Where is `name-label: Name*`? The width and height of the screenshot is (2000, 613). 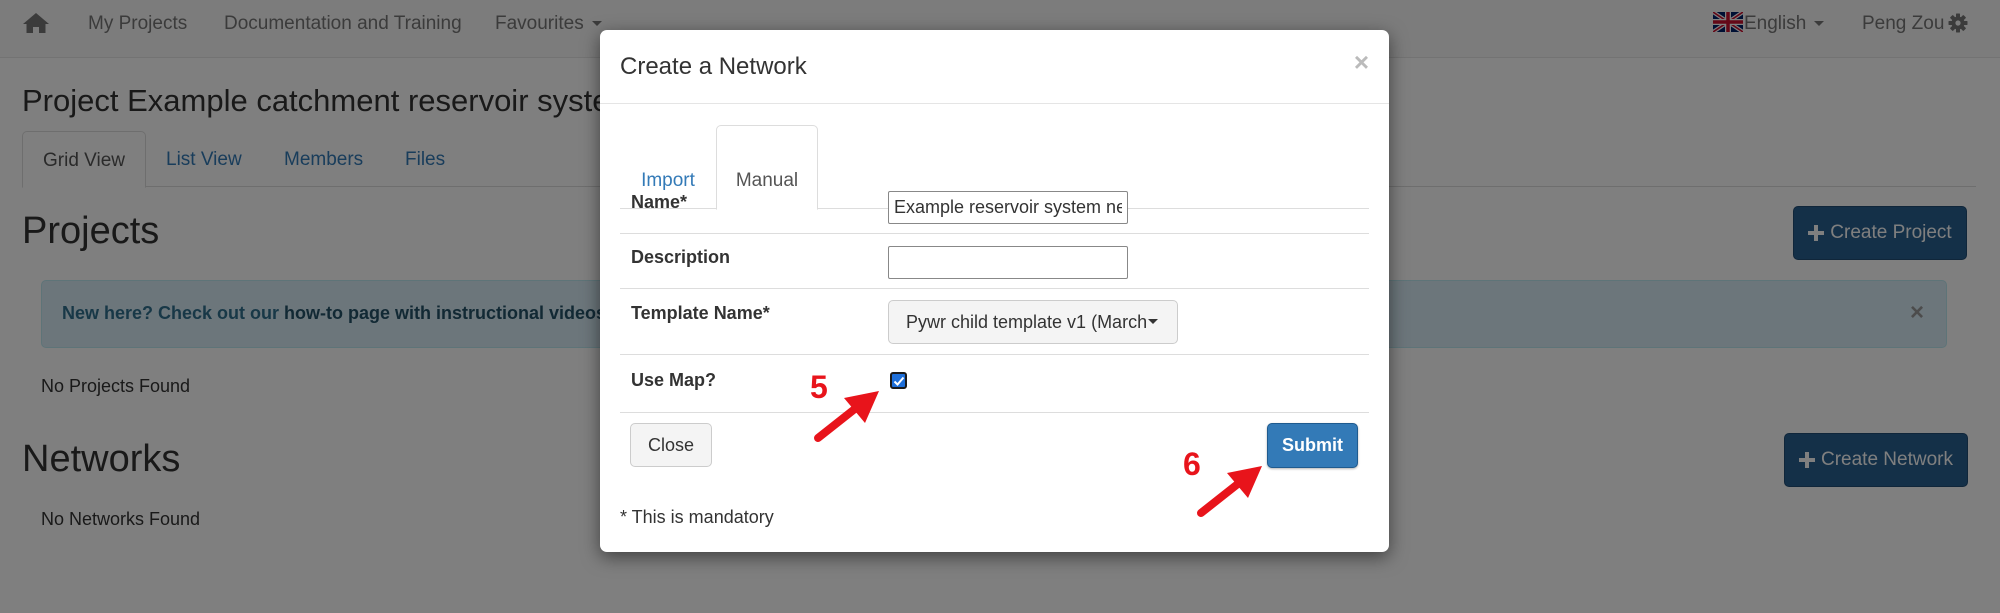
name-label: Name* is located at coordinates (659, 202).